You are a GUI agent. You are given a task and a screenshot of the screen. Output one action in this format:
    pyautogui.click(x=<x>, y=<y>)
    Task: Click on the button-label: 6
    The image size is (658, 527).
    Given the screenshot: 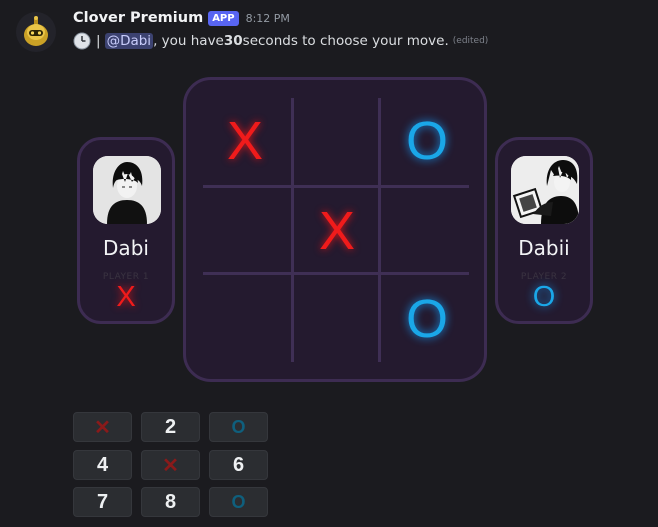 What is the action you would take?
    pyautogui.click(x=238, y=464)
    